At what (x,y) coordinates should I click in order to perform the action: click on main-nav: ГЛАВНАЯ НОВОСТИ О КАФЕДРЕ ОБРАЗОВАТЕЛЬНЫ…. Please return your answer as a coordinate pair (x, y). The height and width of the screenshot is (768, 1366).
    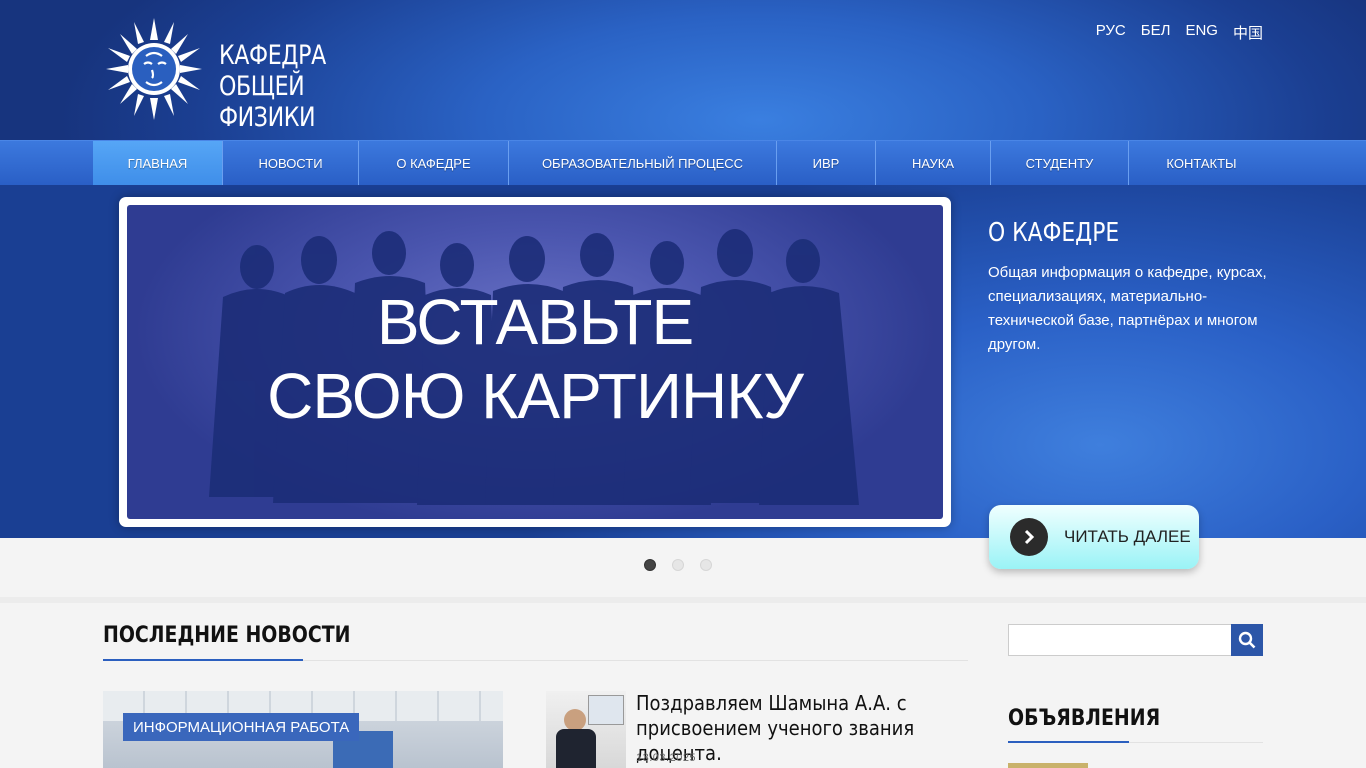
    Looking at the image, I should click on (683, 163).